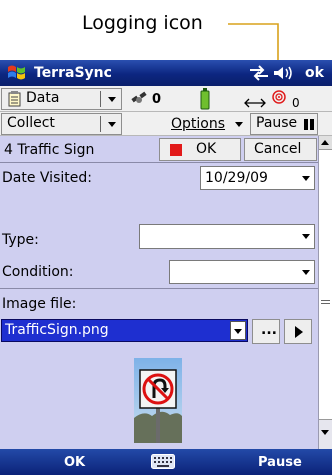 This screenshot has width=332, height=475. I want to click on titlebar-ok-button: ok, so click(314, 73).